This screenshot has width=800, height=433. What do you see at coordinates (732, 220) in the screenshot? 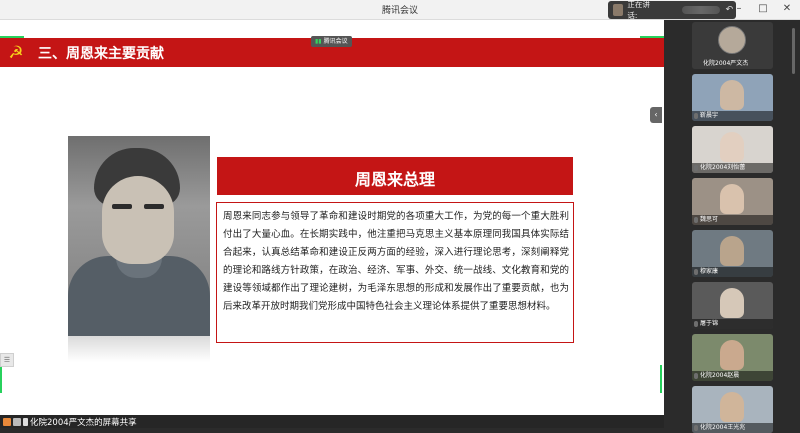
I see `participant-name: 魏思可` at bounding box center [732, 220].